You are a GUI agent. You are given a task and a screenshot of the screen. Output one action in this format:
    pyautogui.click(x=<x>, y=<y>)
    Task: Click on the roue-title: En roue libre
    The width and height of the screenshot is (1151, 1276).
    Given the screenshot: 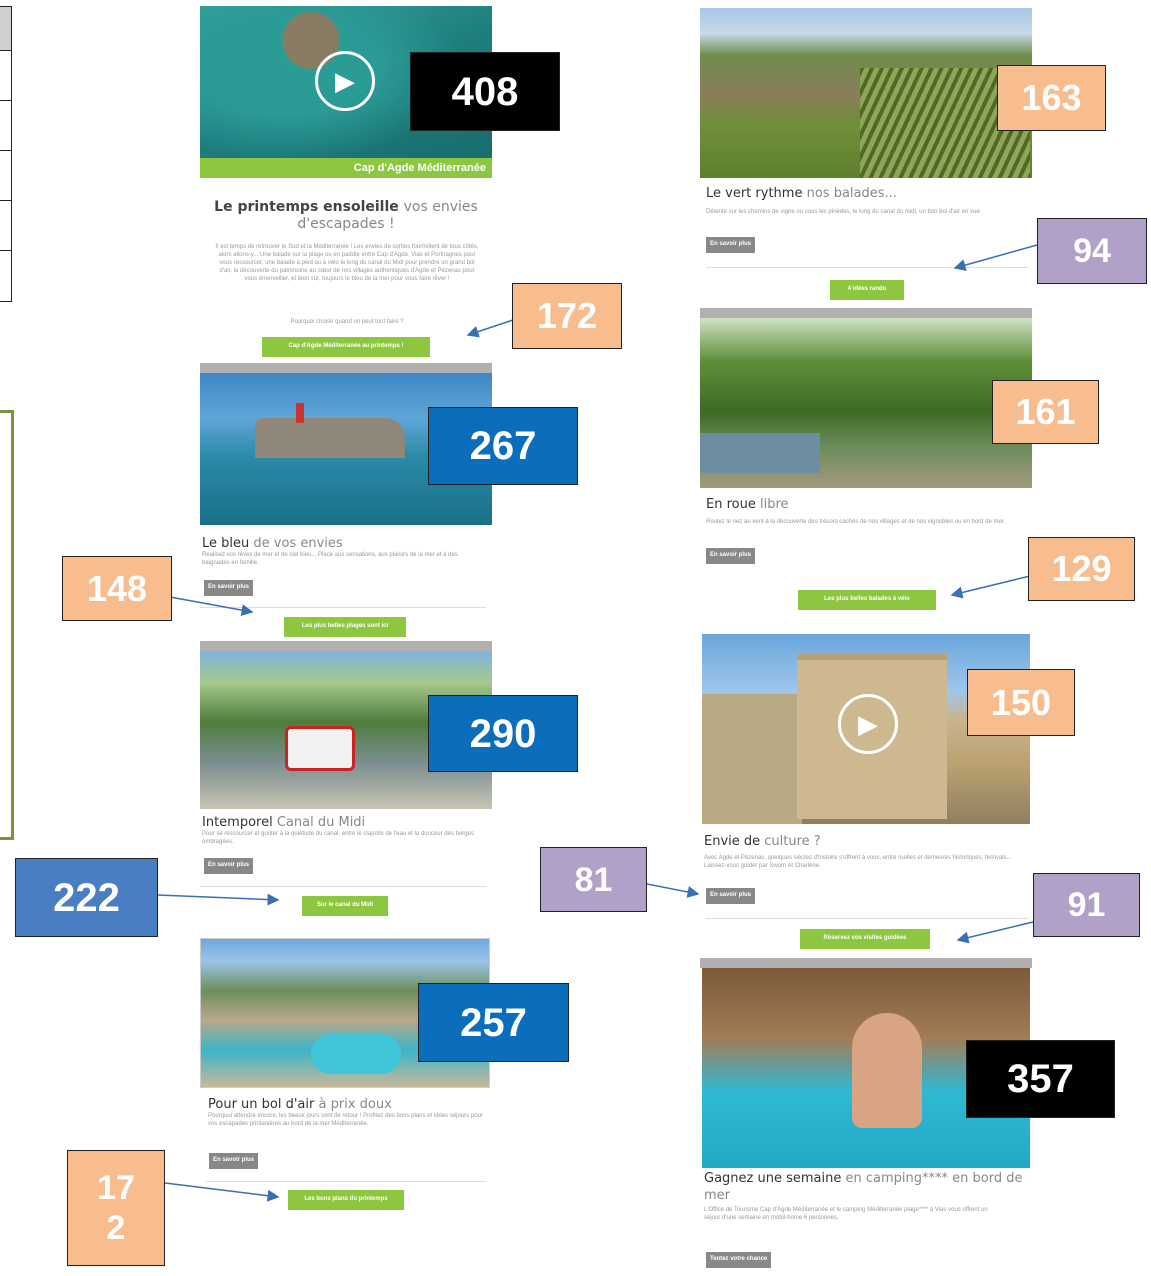 What is the action you would take?
    pyautogui.click(x=747, y=504)
    